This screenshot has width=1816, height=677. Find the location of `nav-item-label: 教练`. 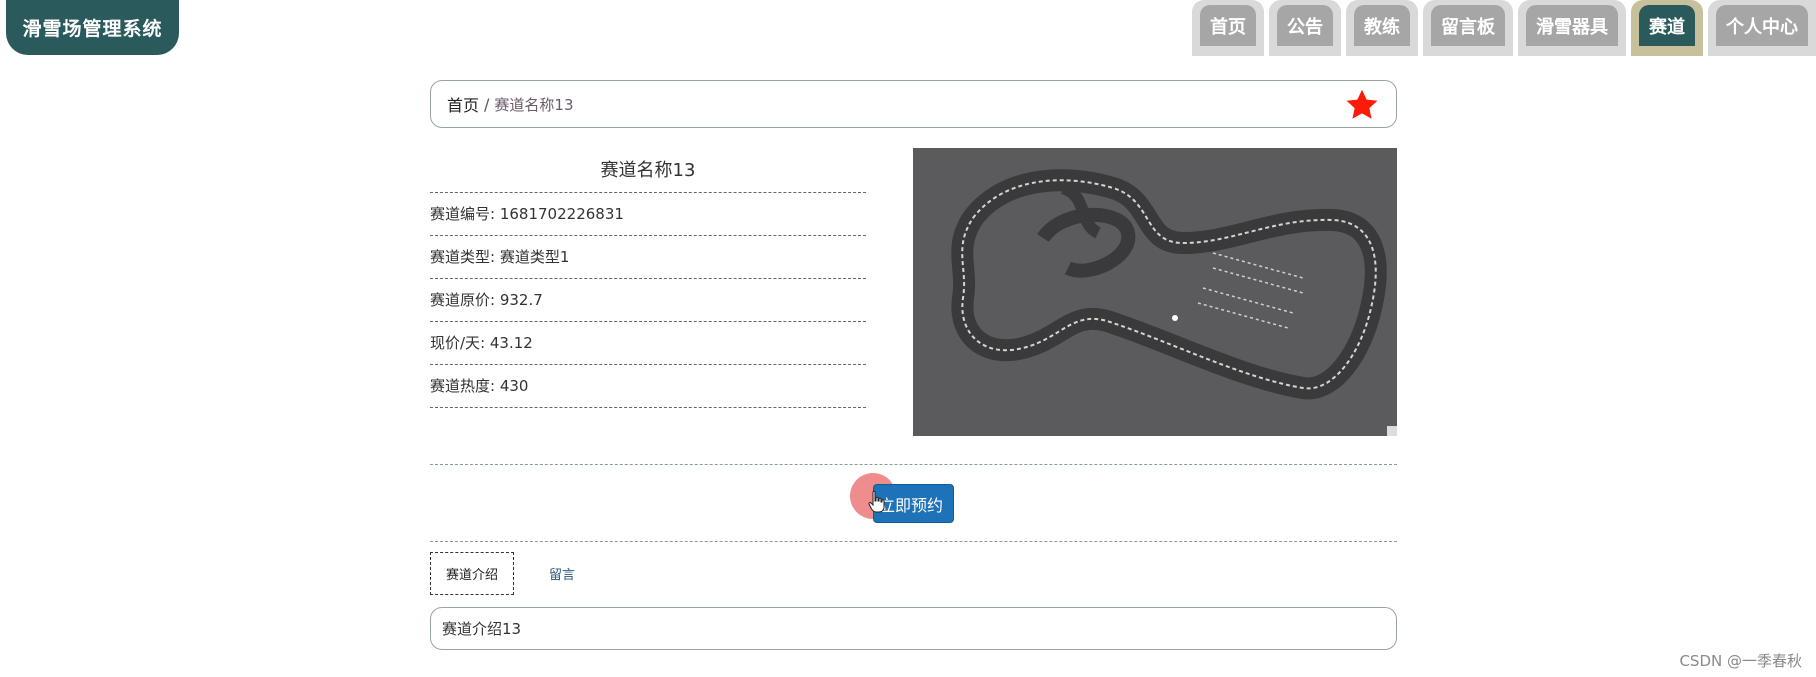

nav-item-label: 教练 is located at coordinates (1382, 25).